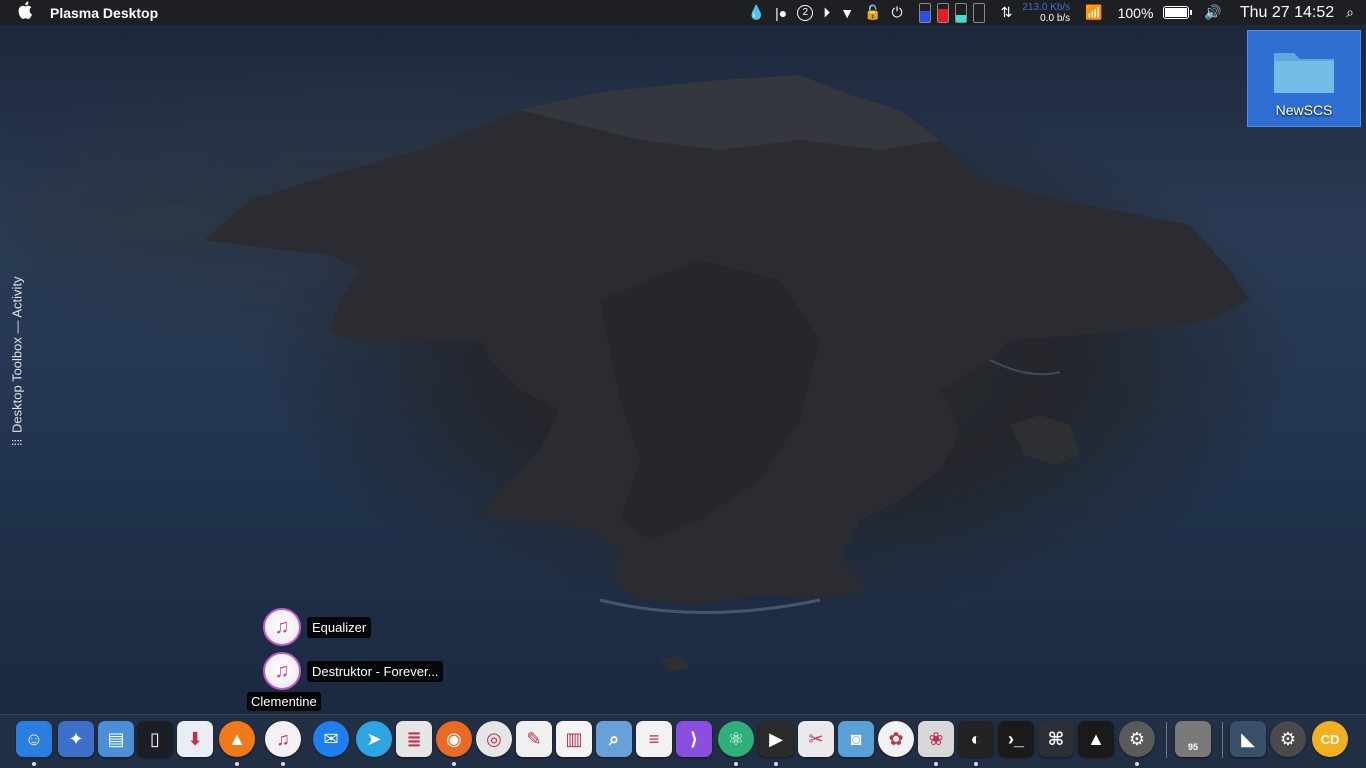  Describe the element at coordinates (283, 739) in the screenshot. I see `clementine-icon: ♫` at that location.